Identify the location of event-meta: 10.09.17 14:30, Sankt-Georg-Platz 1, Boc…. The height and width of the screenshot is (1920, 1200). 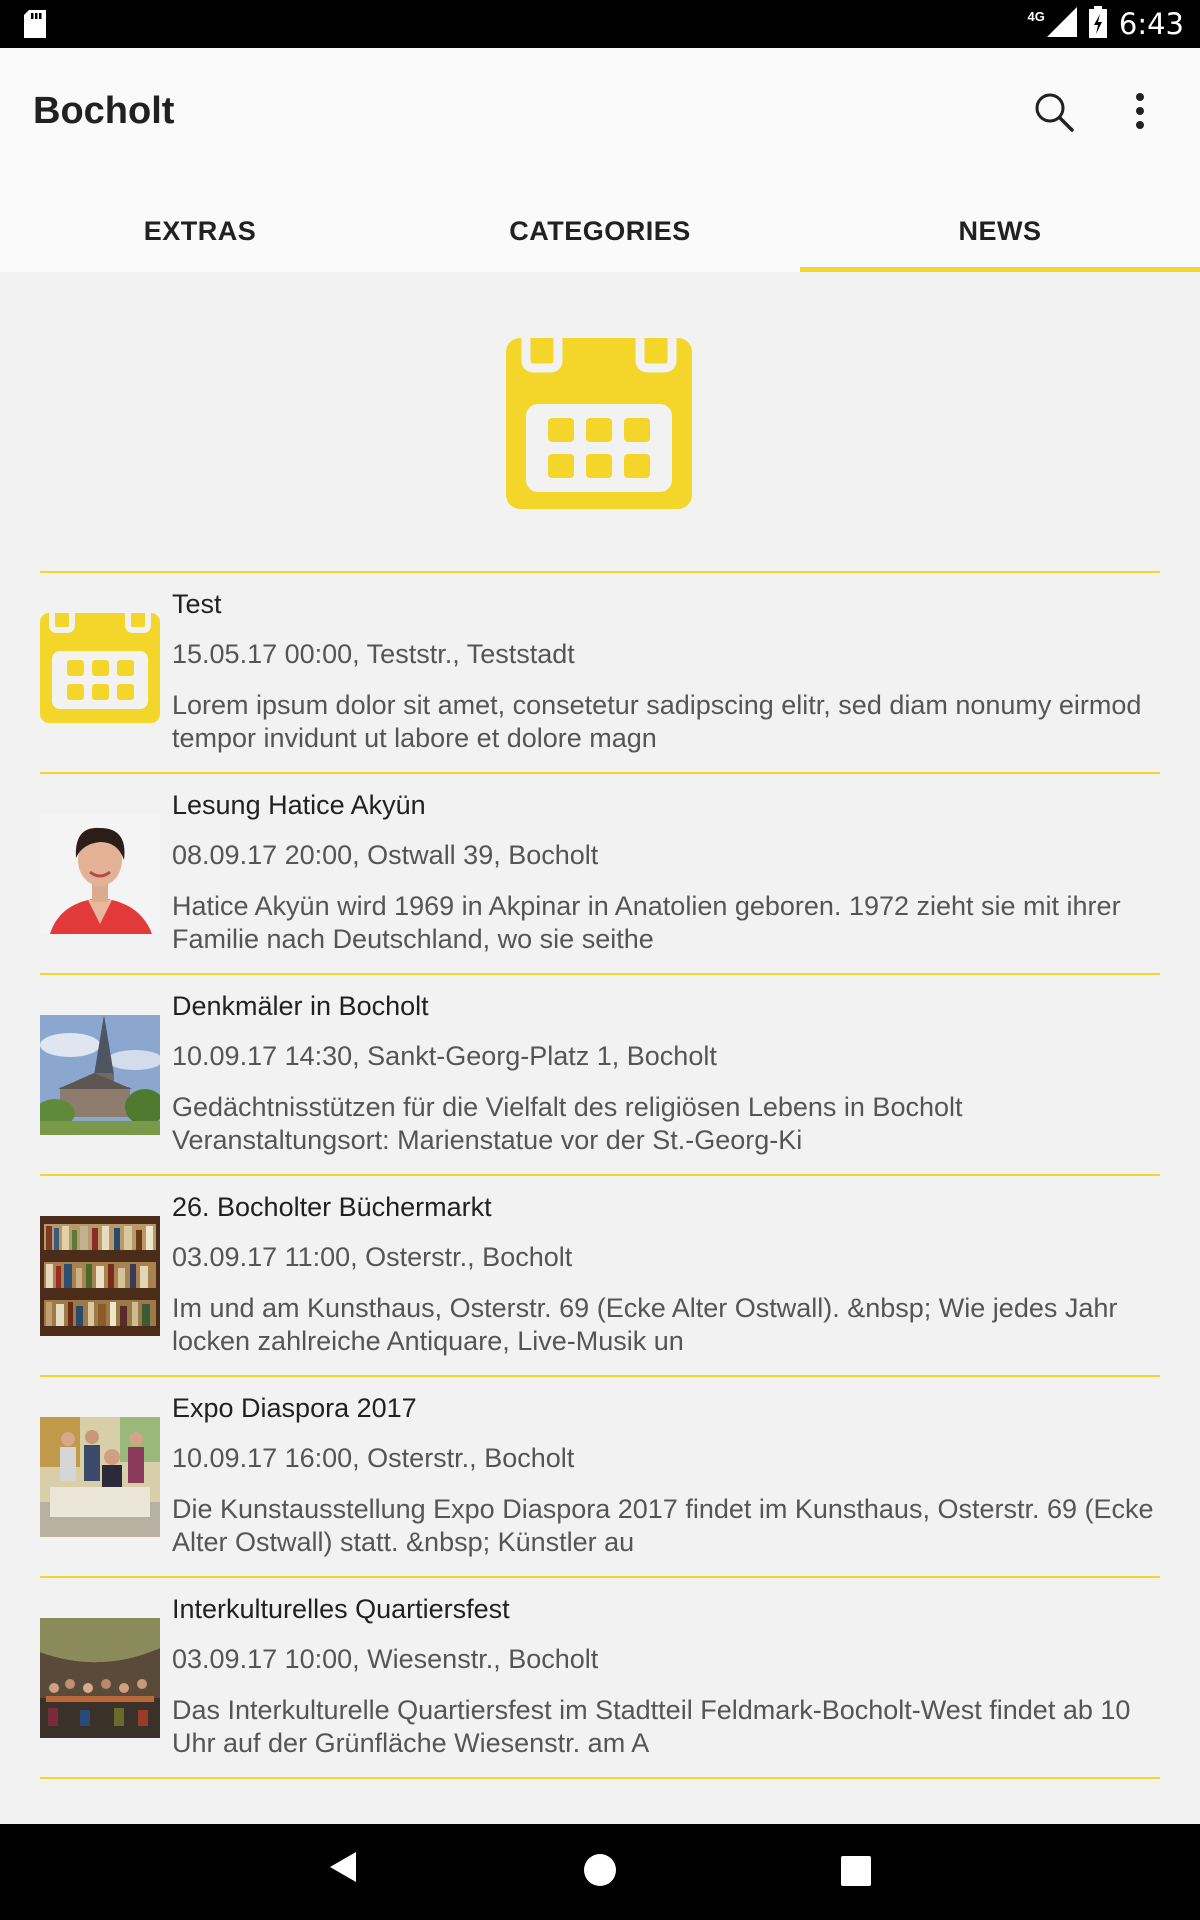
(444, 1056).